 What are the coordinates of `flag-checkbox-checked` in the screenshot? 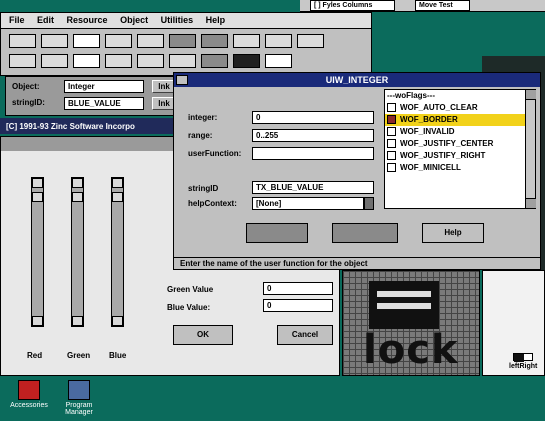 It's located at (391, 120).